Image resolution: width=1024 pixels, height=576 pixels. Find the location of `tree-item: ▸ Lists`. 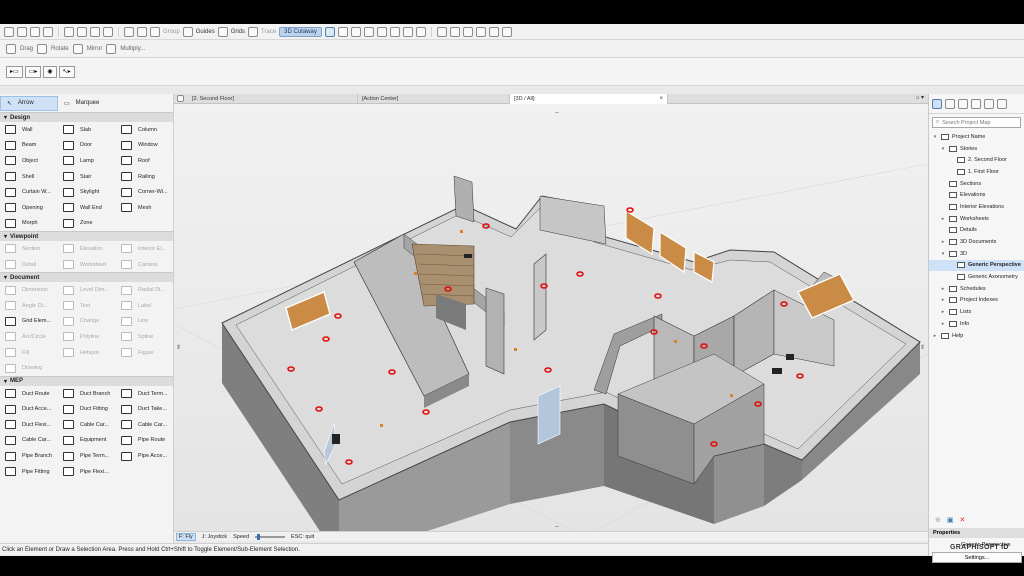

tree-item: ▸ Lists is located at coordinates (976, 312).